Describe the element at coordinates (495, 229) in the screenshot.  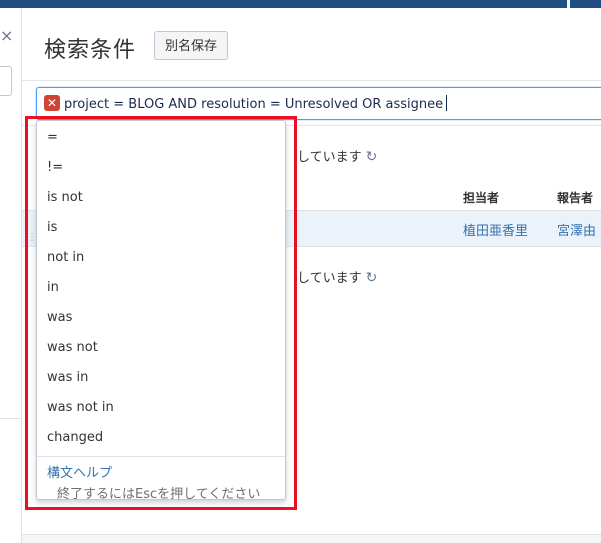
I see `assignee-link: 植田亜香里` at that location.